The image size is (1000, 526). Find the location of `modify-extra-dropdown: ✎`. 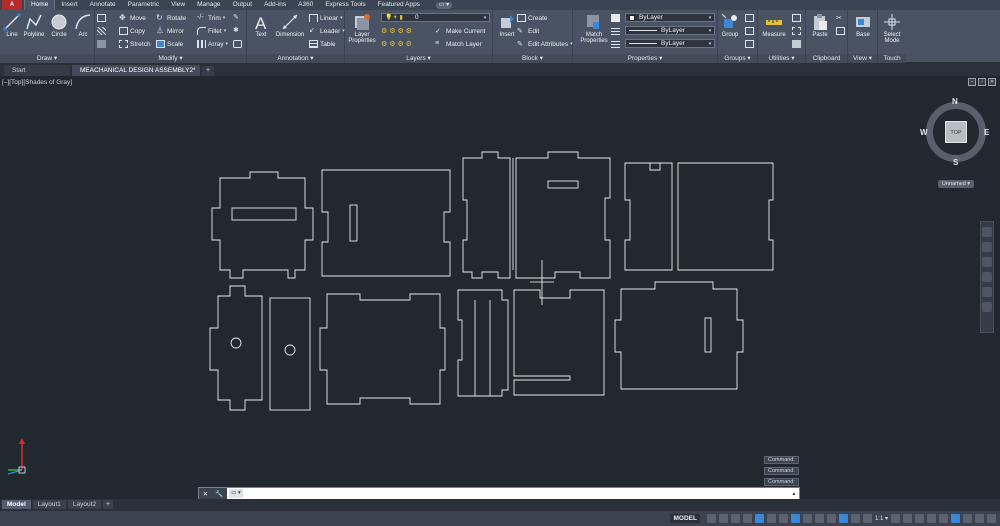

modify-extra-dropdown: ✎ is located at coordinates (238, 18).